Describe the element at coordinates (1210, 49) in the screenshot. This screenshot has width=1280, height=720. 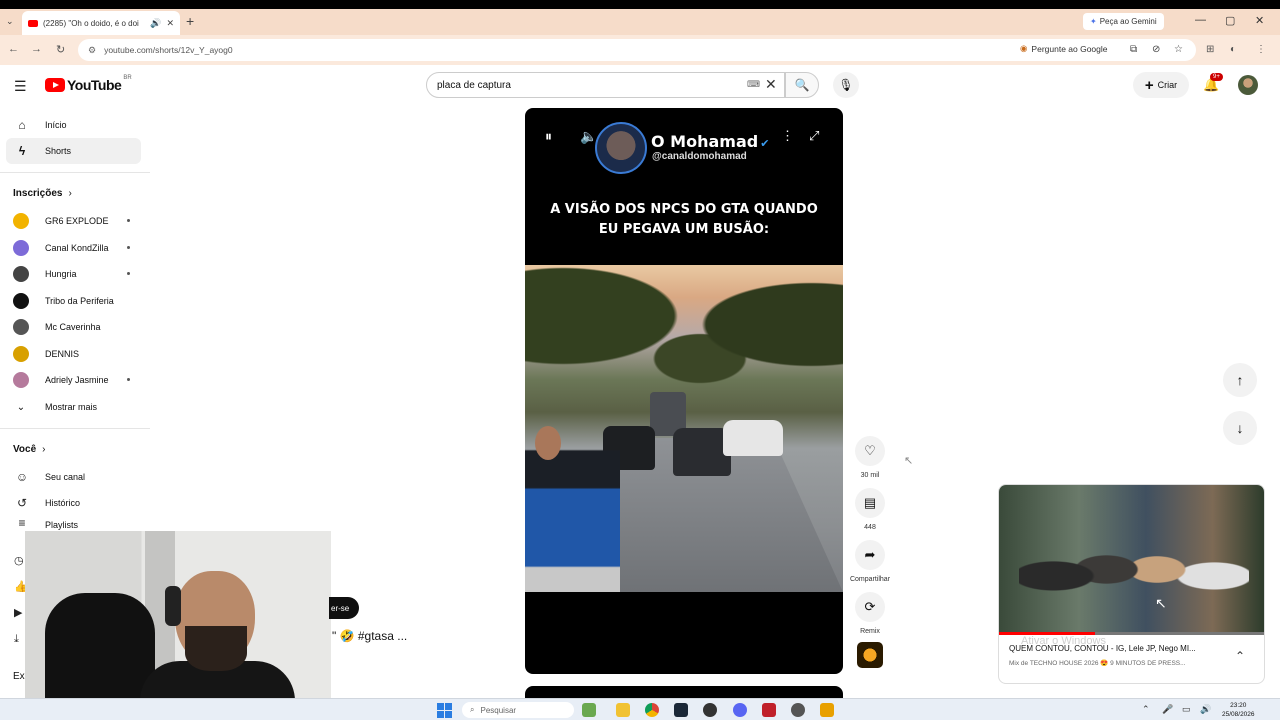
I see `extension-icon: ⊞` at that location.